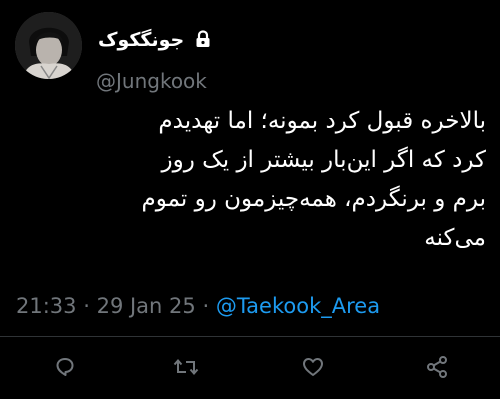 The height and width of the screenshot is (399, 500). I want to click on avatar, so click(48, 45).